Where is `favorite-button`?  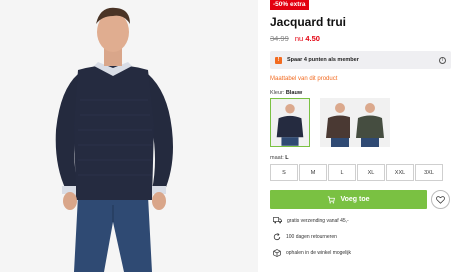 favorite-button is located at coordinates (440, 199).